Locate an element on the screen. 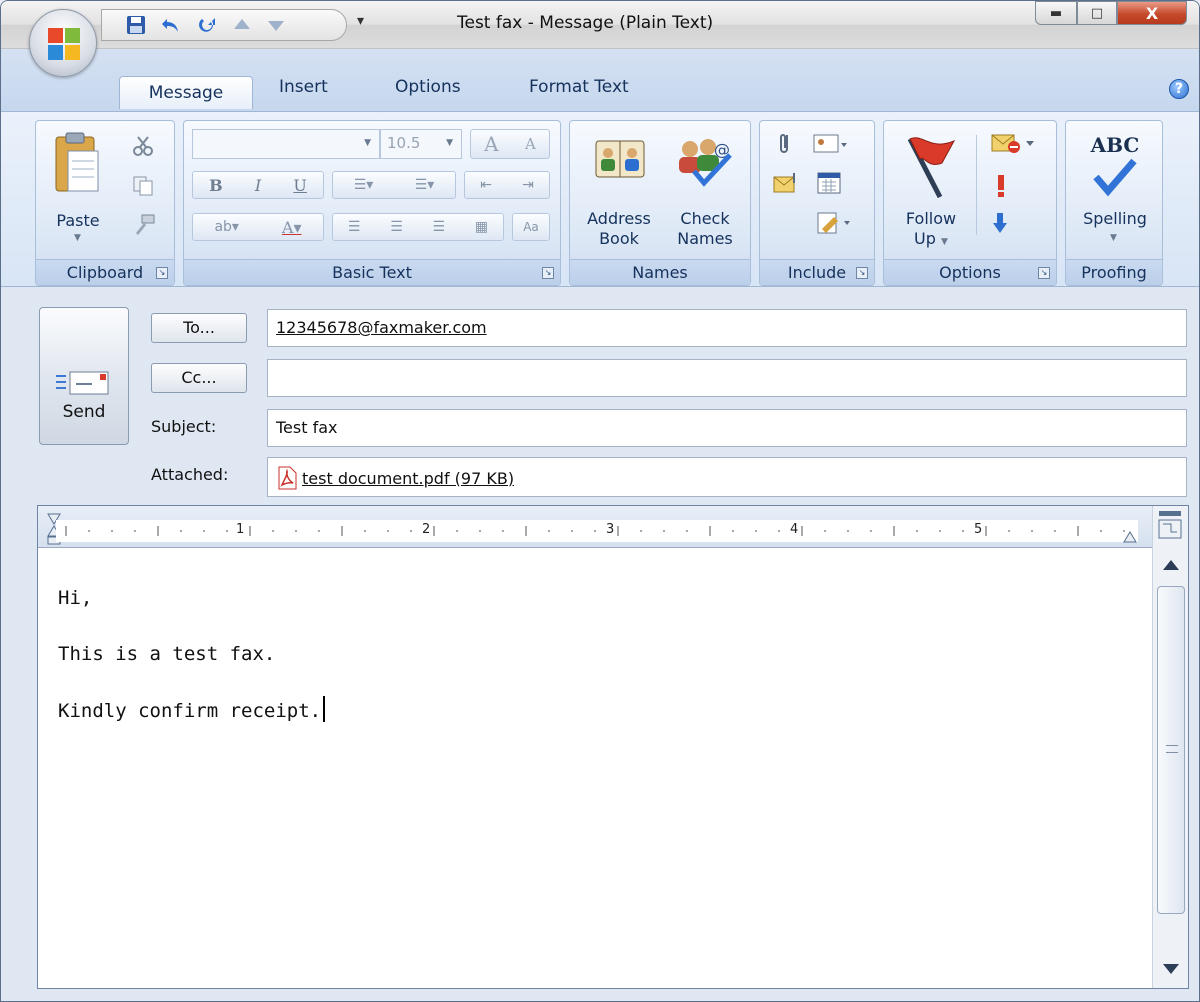  undo-icon is located at coordinates (171, 25).